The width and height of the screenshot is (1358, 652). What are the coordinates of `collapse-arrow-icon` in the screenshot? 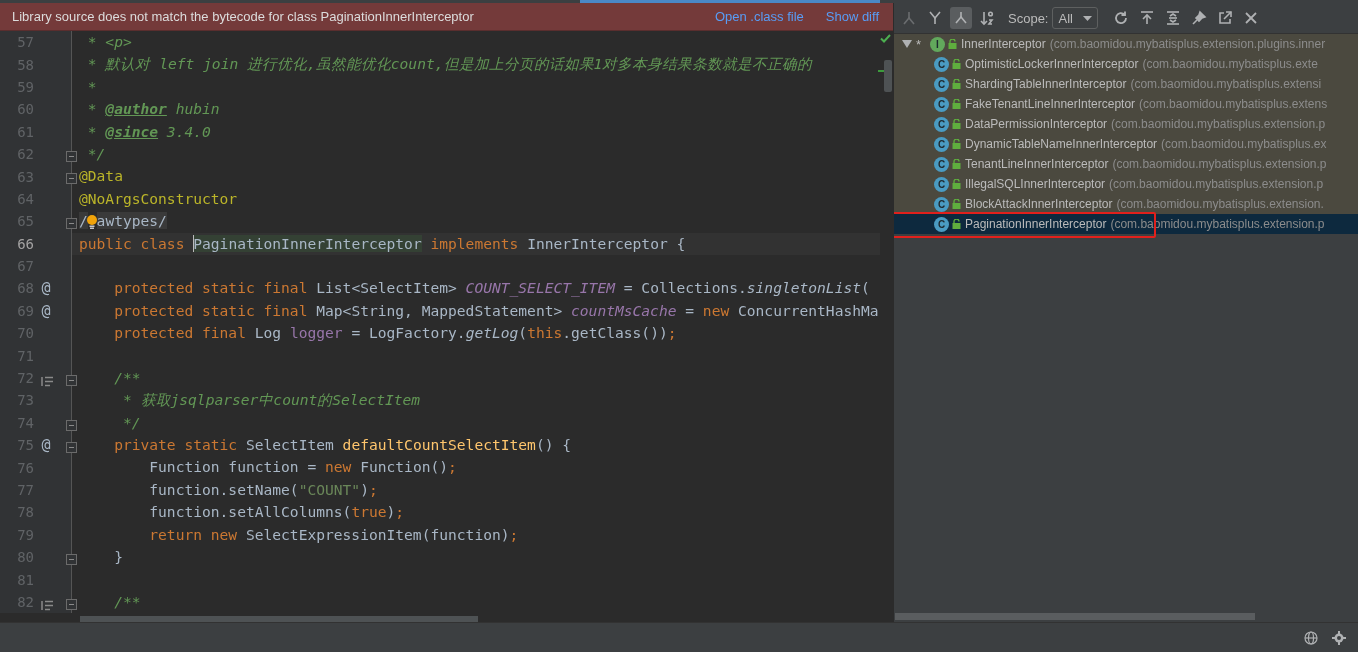 It's located at (907, 44).